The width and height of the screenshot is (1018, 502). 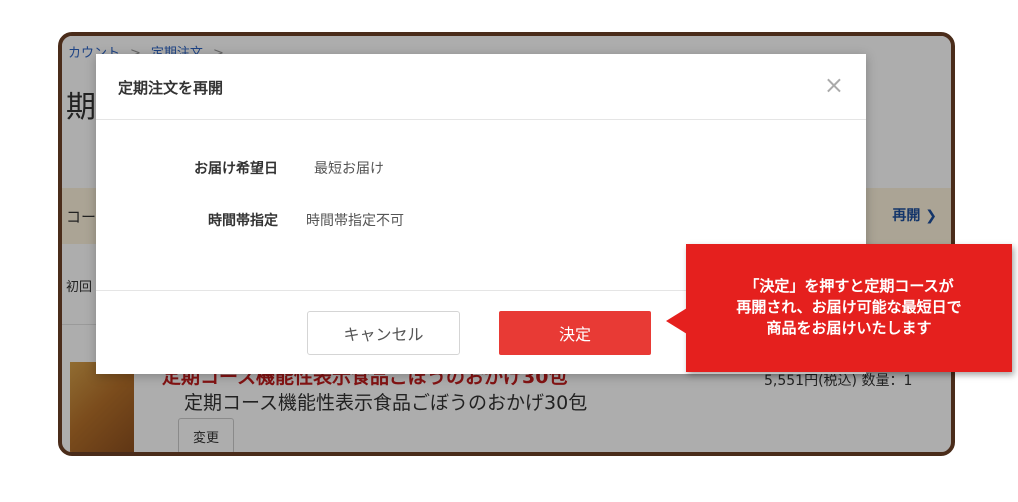 I want to click on callout-pointer, so click(x=676, y=321).